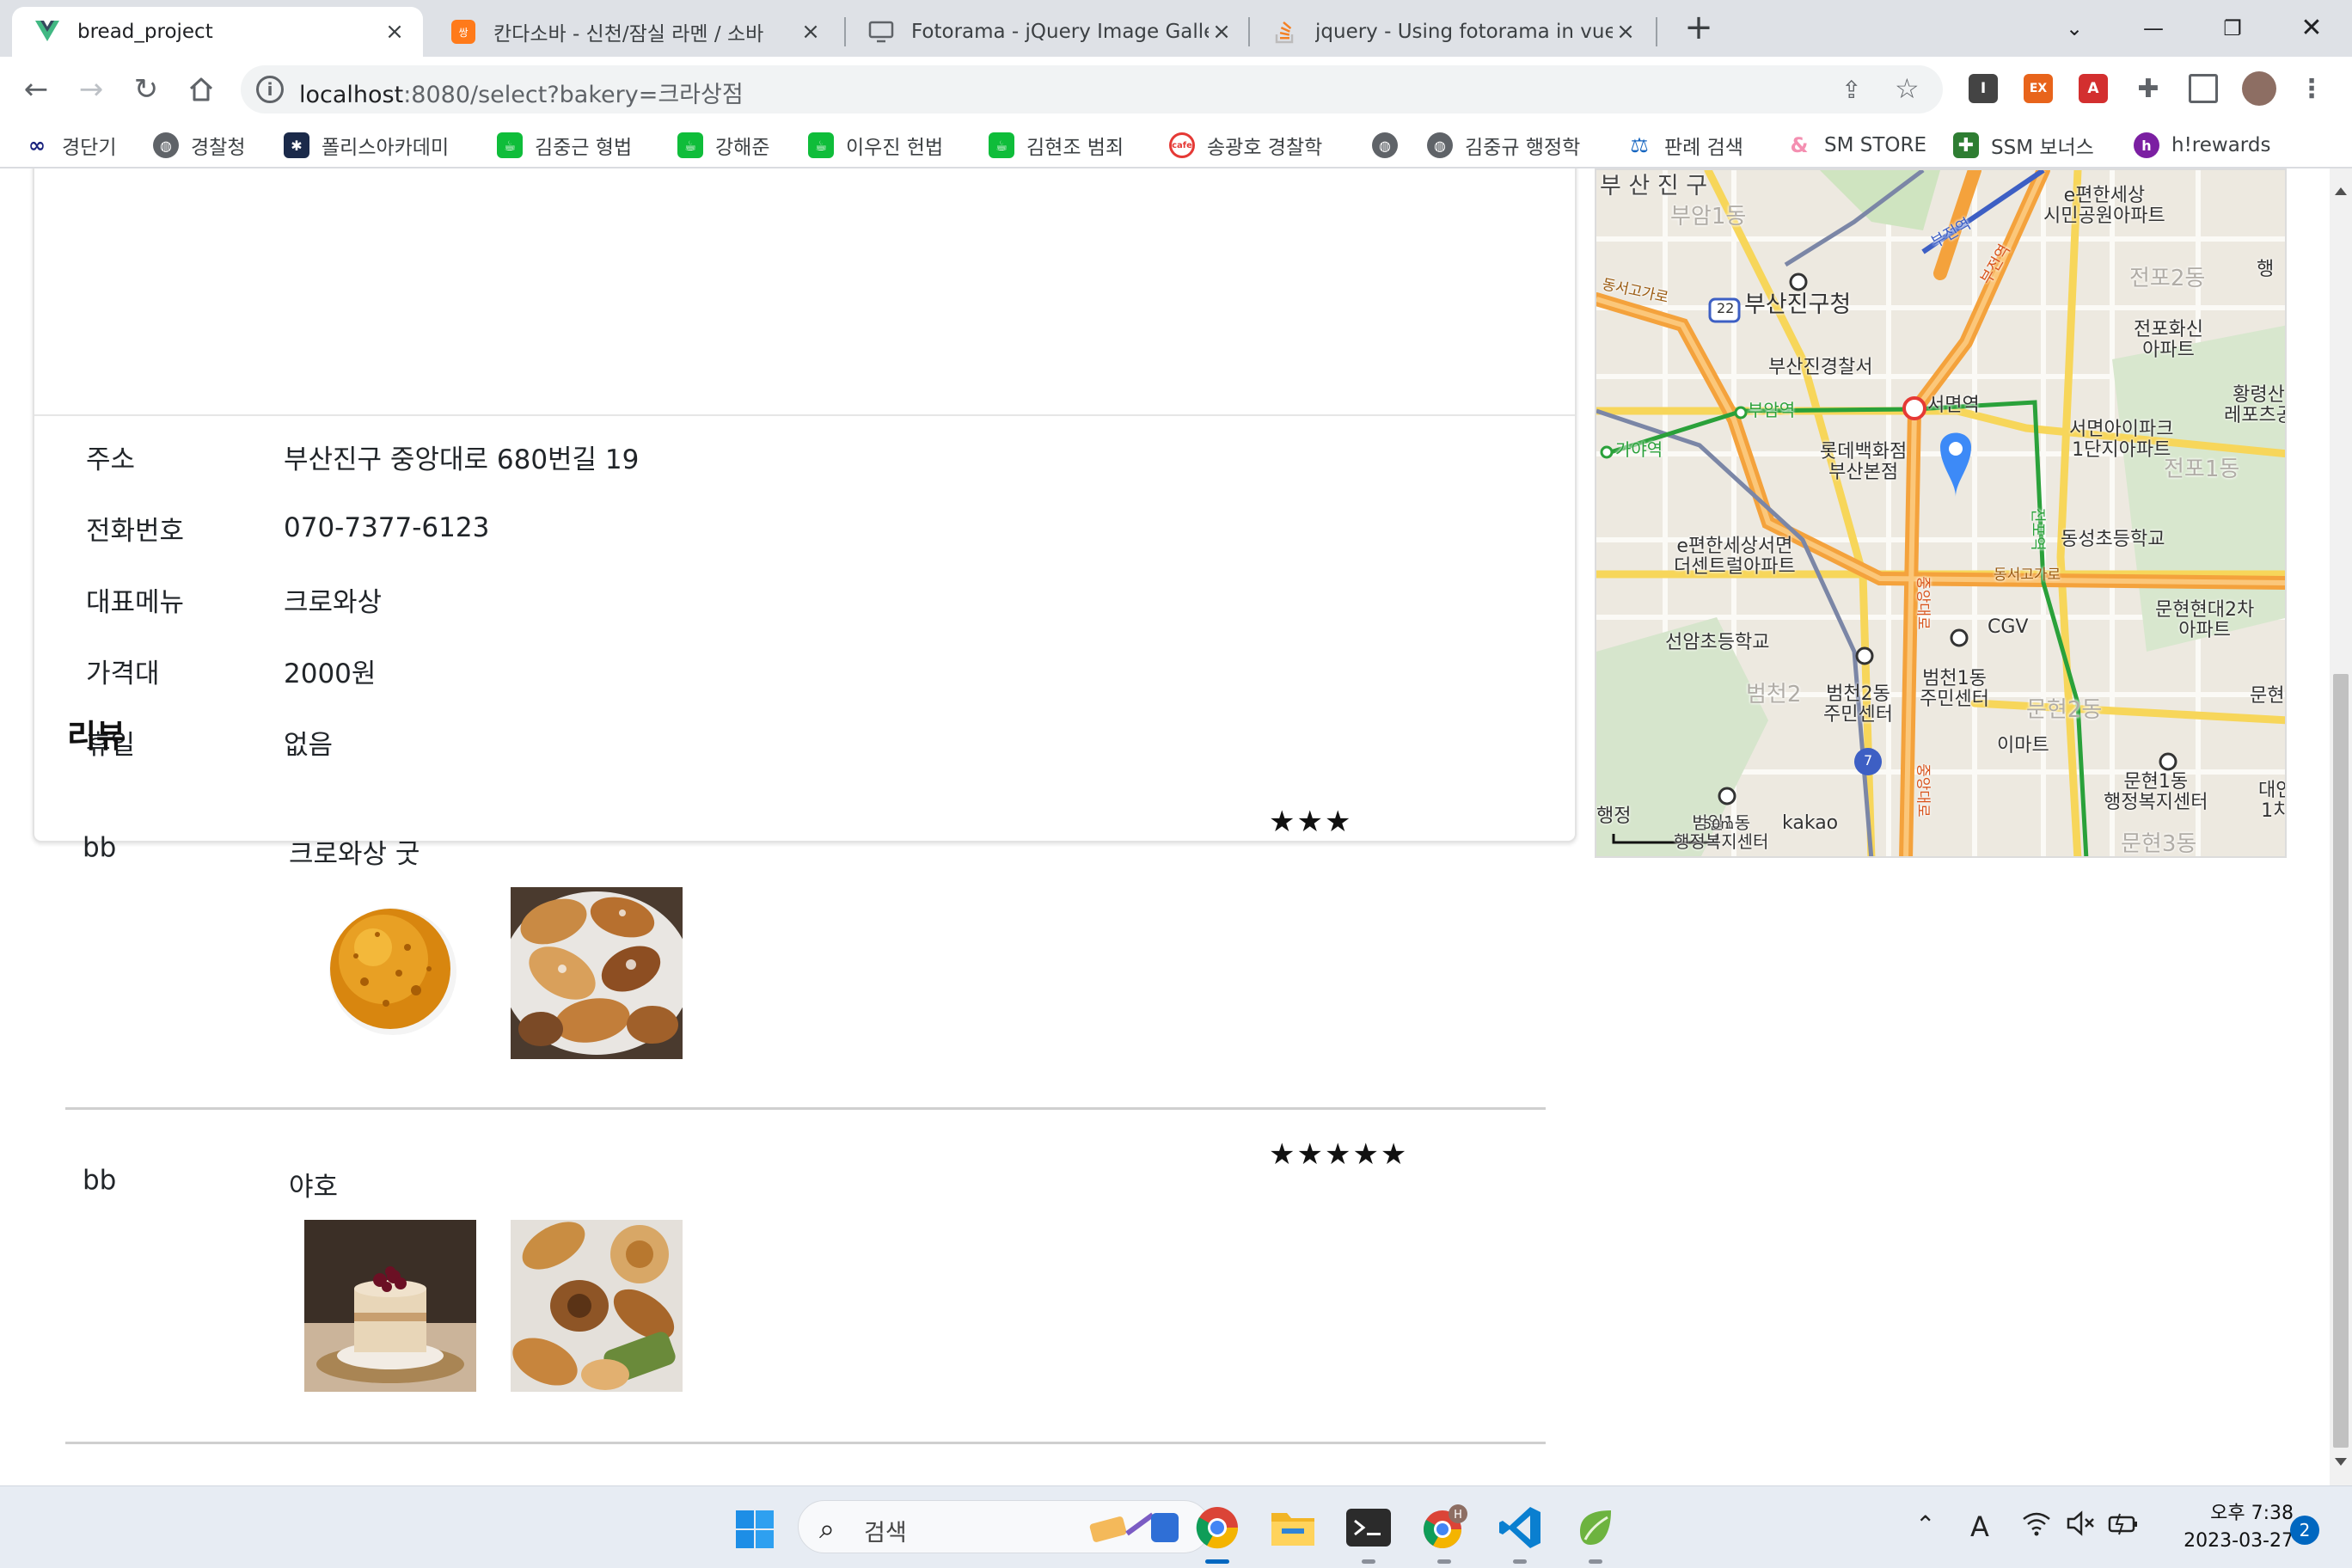 This screenshot has width=2352, height=1568. I want to click on round-pastry-photo, so click(390, 973).